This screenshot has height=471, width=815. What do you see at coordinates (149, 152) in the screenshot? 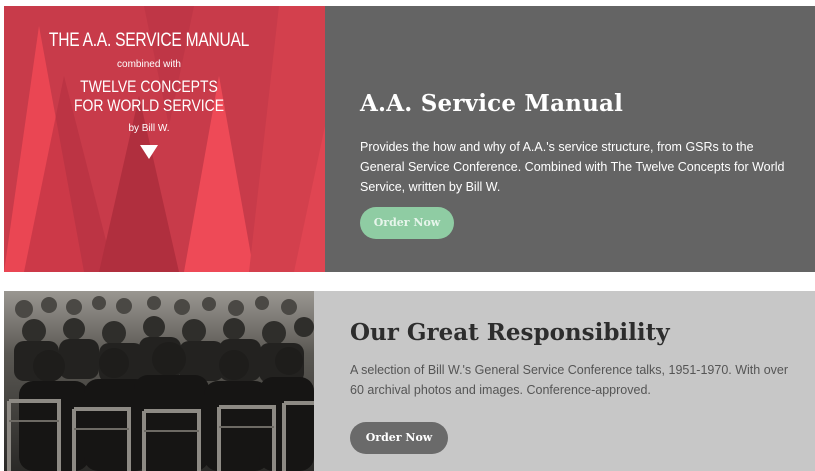
I see `down-triangle-icon` at bounding box center [149, 152].